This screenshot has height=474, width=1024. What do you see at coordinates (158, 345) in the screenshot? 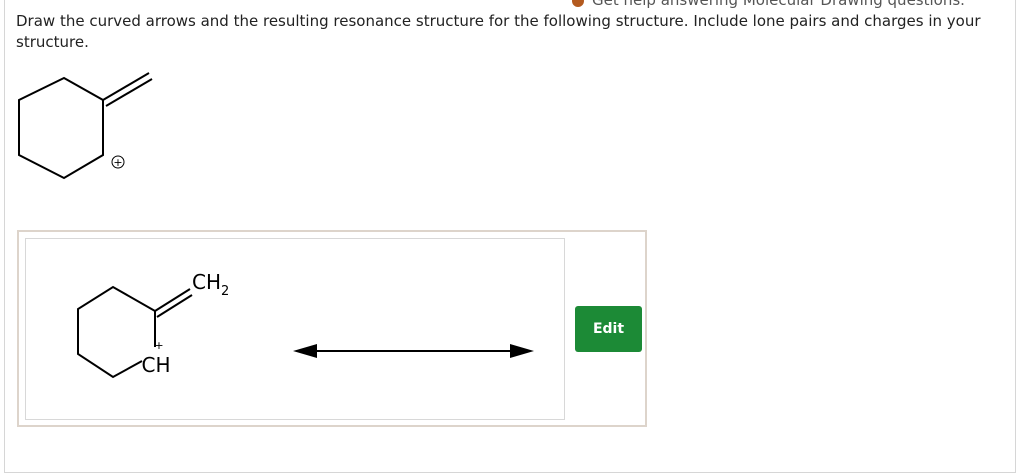
I see `ch-charge-symbol: +` at bounding box center [158, 345].